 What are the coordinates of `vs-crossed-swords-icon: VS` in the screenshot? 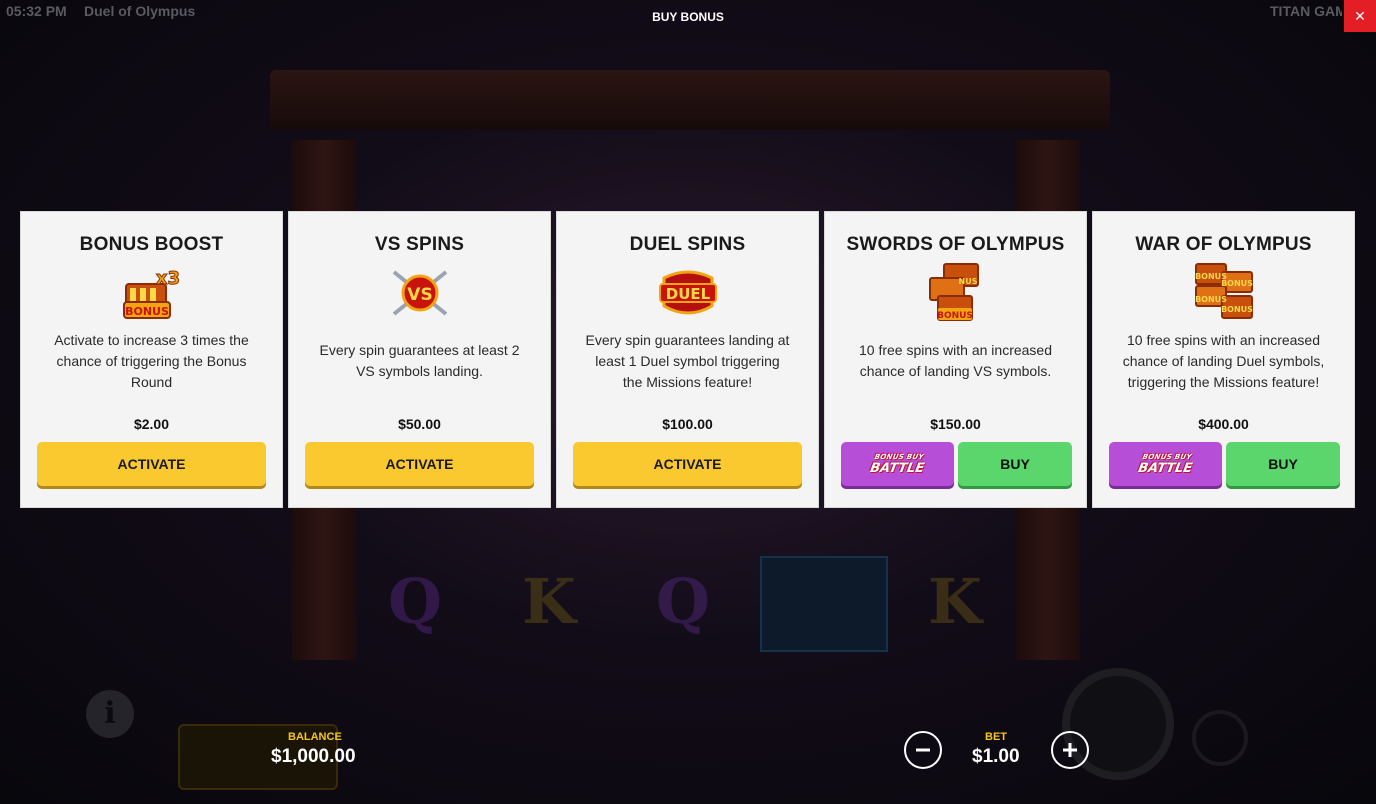 It's located at (419, 293).